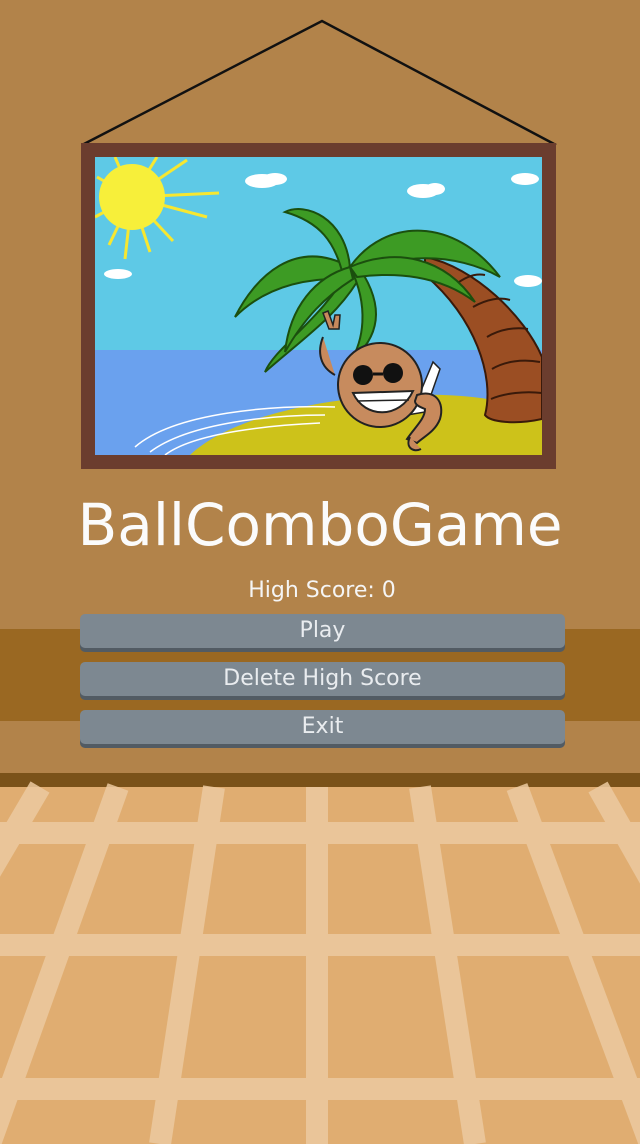 This screenshot has height=1144, width=640. Describe the element at coordinates (322, 590) in the screenshot. I see `high-score-label: High Score: 0` at that location.